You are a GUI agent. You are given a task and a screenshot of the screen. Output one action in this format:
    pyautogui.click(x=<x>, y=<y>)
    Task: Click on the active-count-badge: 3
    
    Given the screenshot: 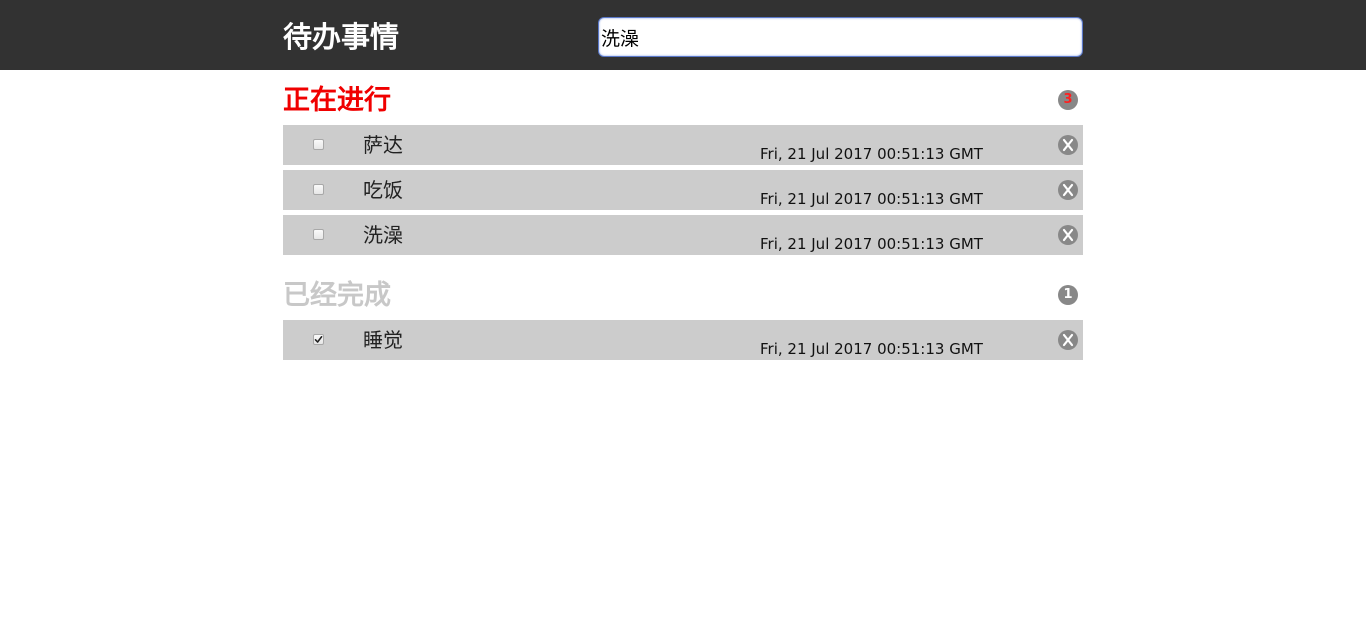 What is the action you would take?
    pyautogui.click(x=1068, y=100)
    